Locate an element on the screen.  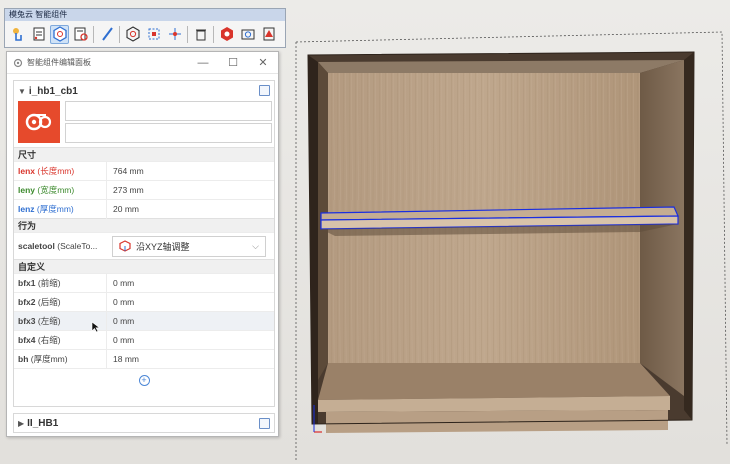
caret-right-icon: ▶ is located at coordinates (21, 423).